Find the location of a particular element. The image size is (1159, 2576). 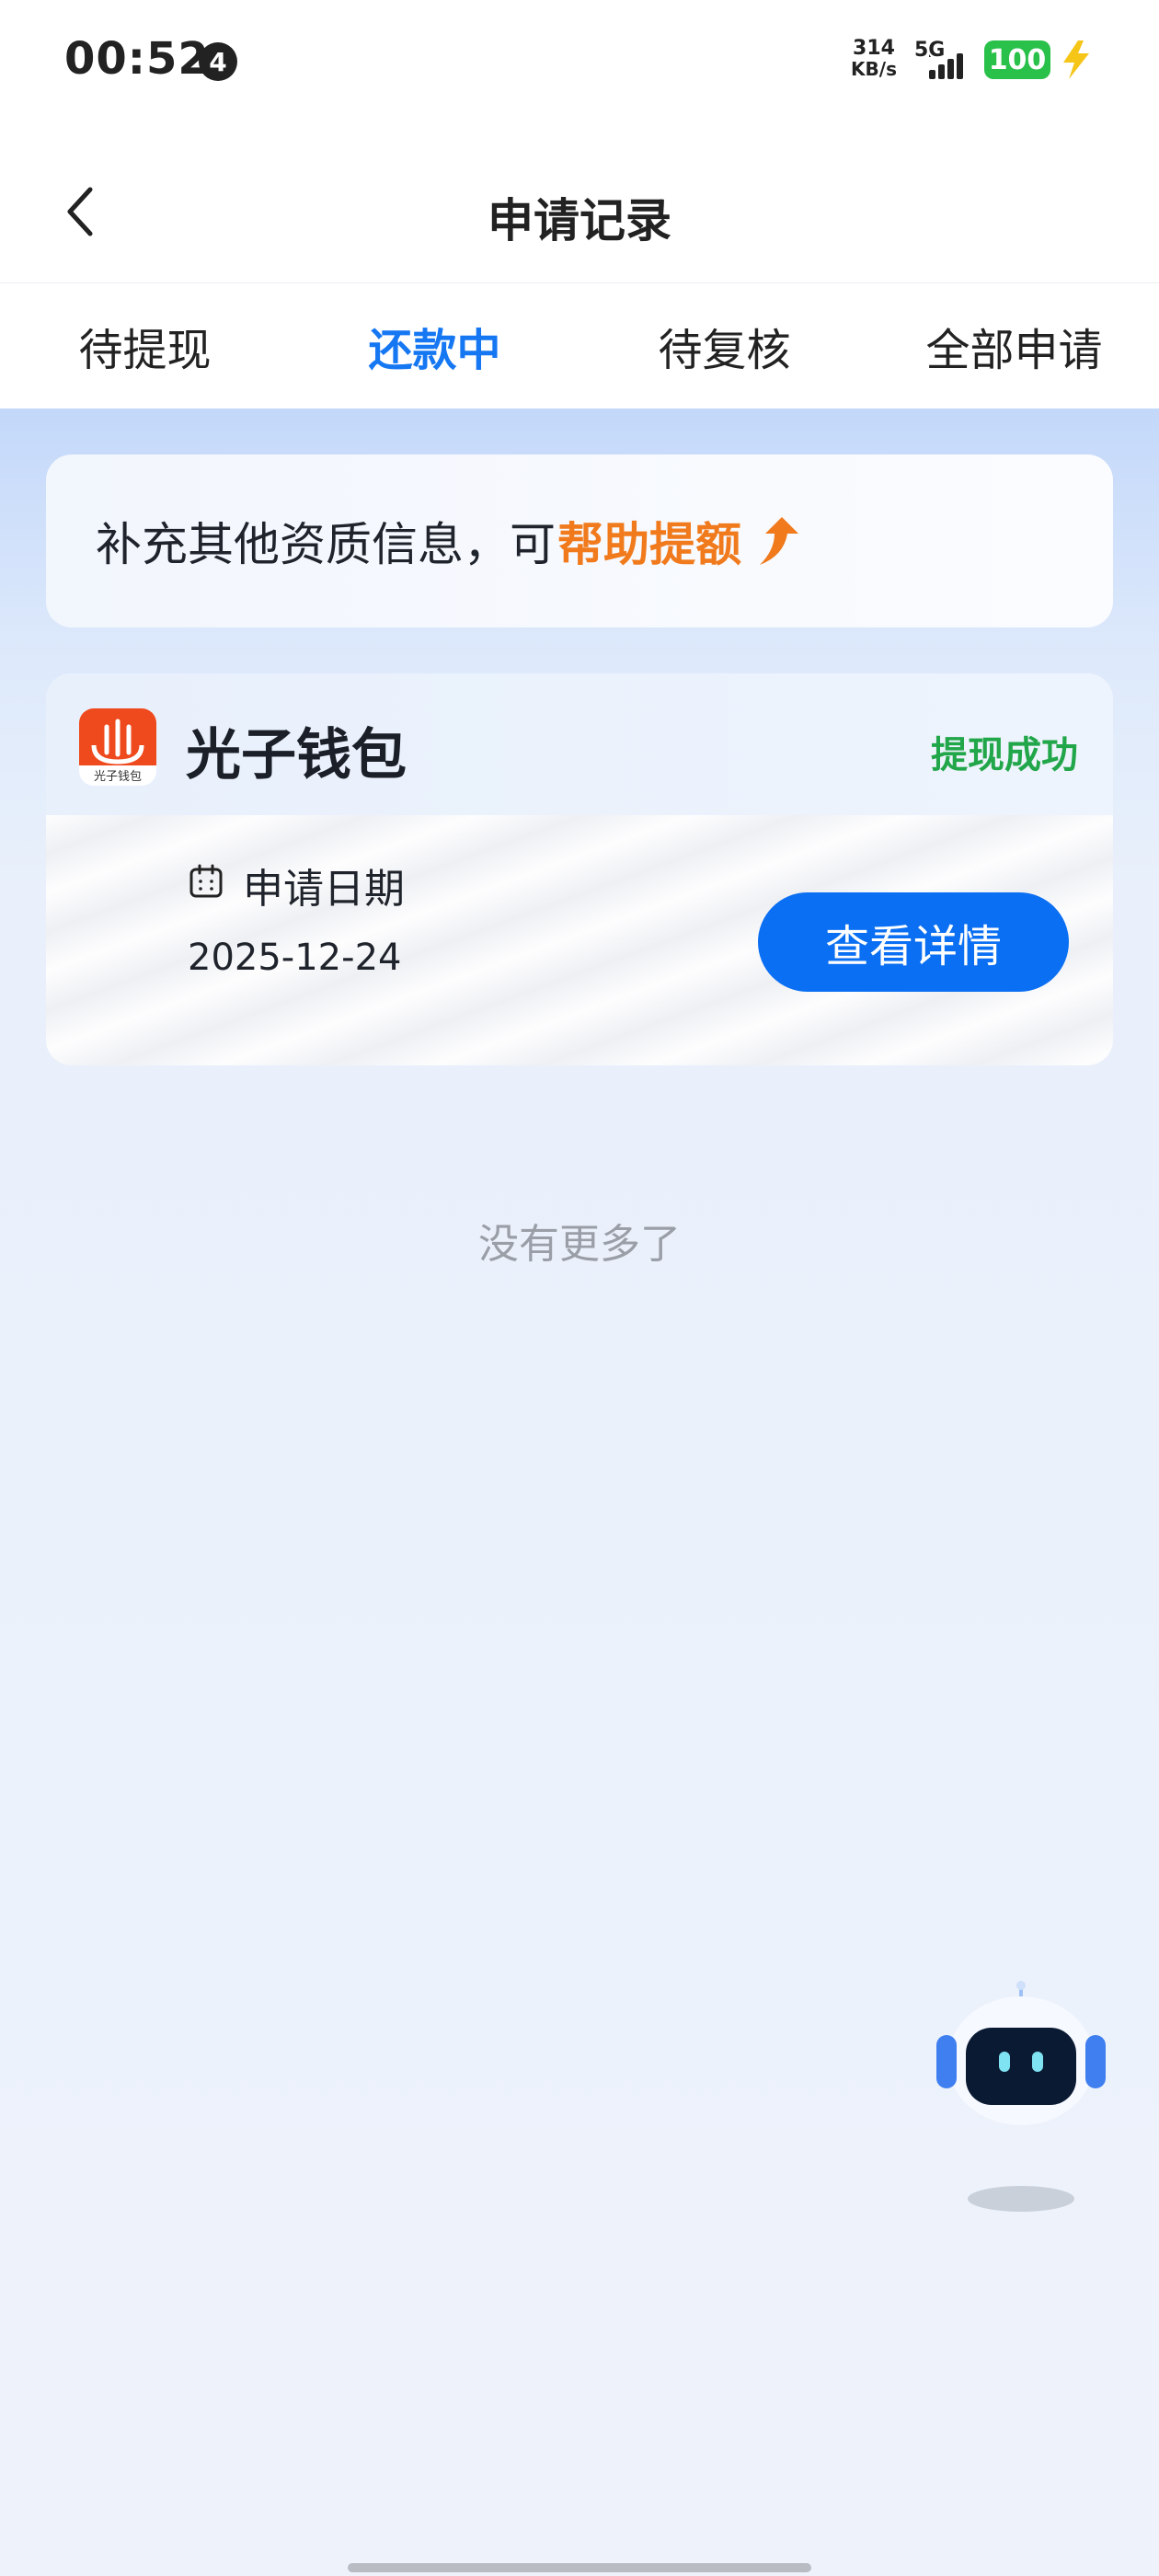

notification-count-badge: 4 is located at coordinates (218, 61).